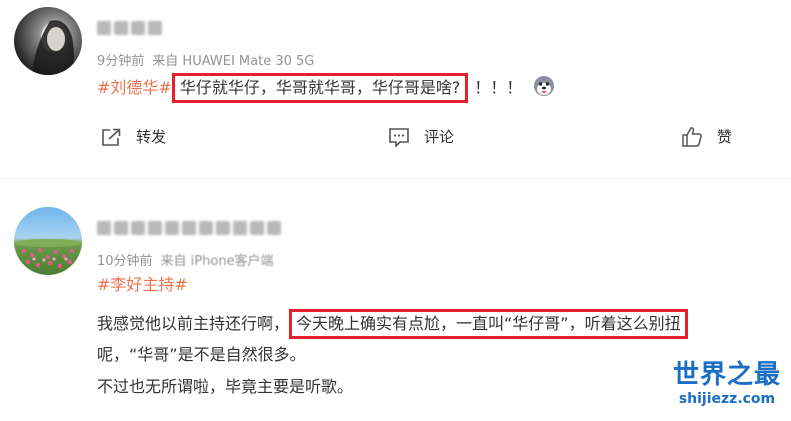 The height and width of the screenshot is (421, 791). What do you see at coordinates (133, 136) in the screenshot?
I see `repost-button: 转发` at bounding box center [133, 136].